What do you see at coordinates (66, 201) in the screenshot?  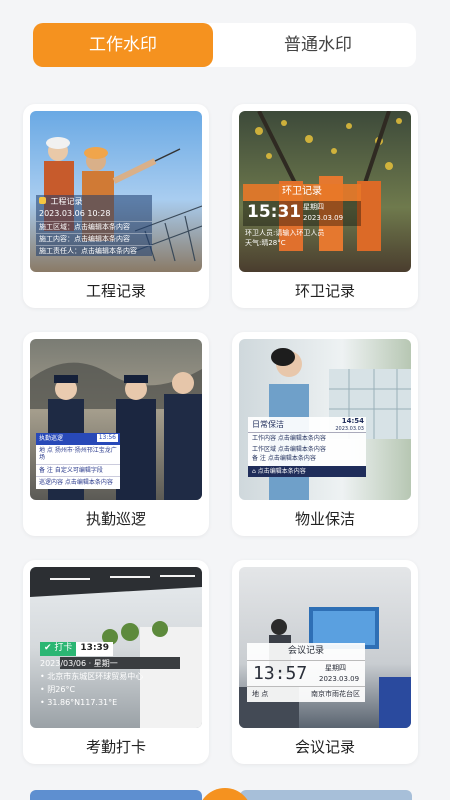 I see `watermark-title: 工程记录` at bounding box center [66, 201].